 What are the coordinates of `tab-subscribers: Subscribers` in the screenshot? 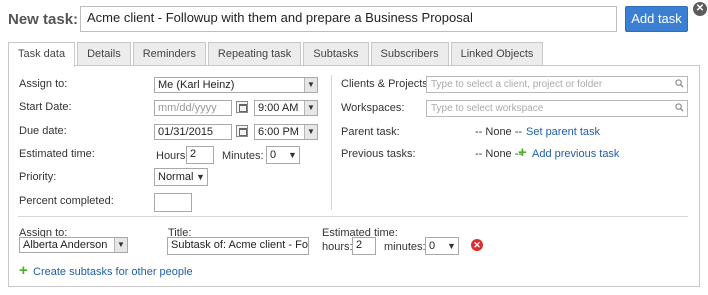 It's located at (409, 54).